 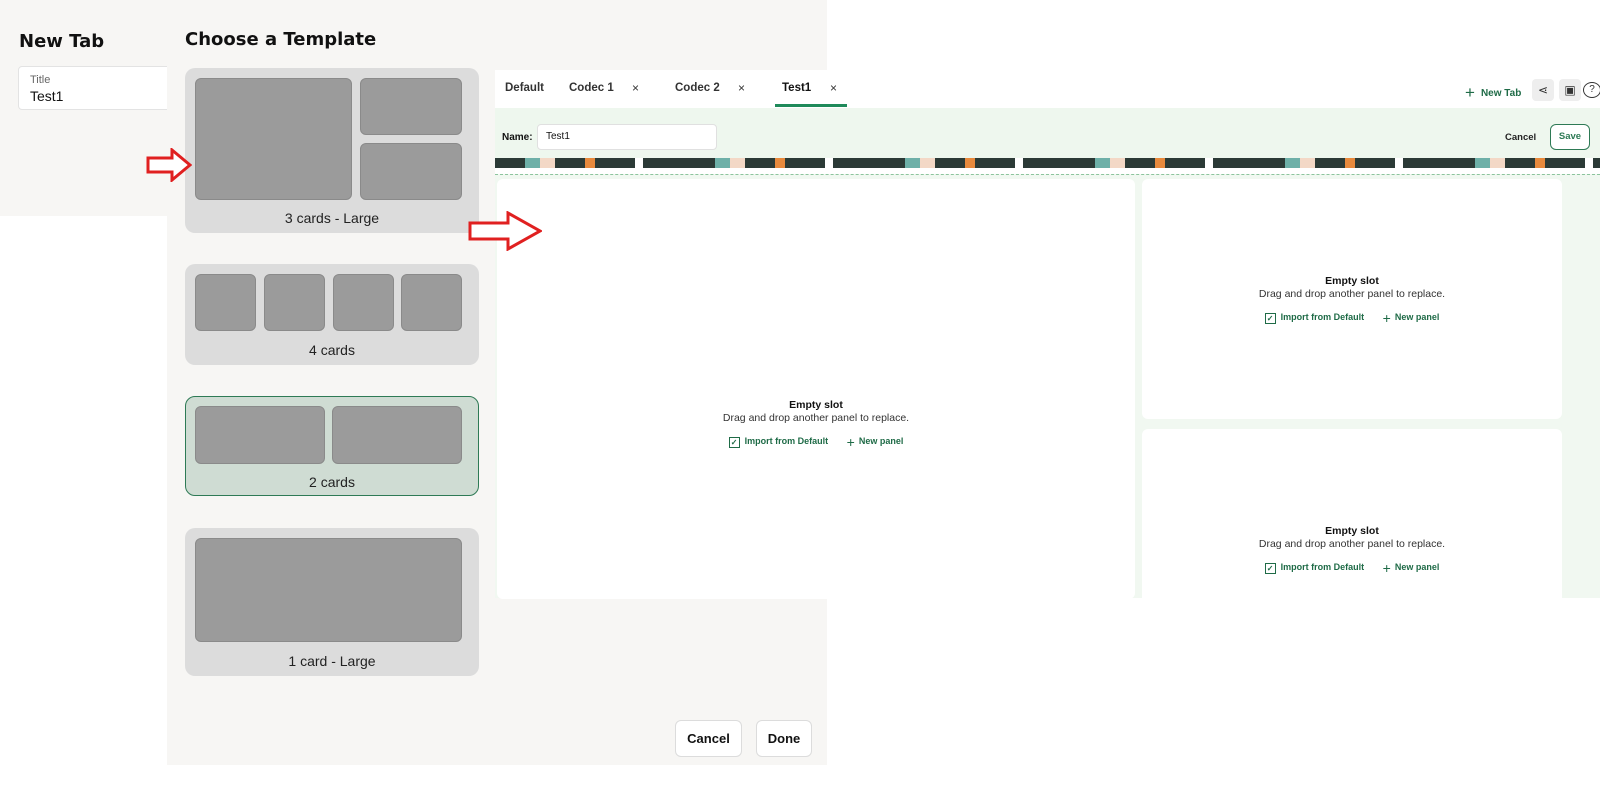 What do you see at coordinates (46, 96) in the screenshot?
I see `title-field-value: Test1` at bounding box center [46, 96].